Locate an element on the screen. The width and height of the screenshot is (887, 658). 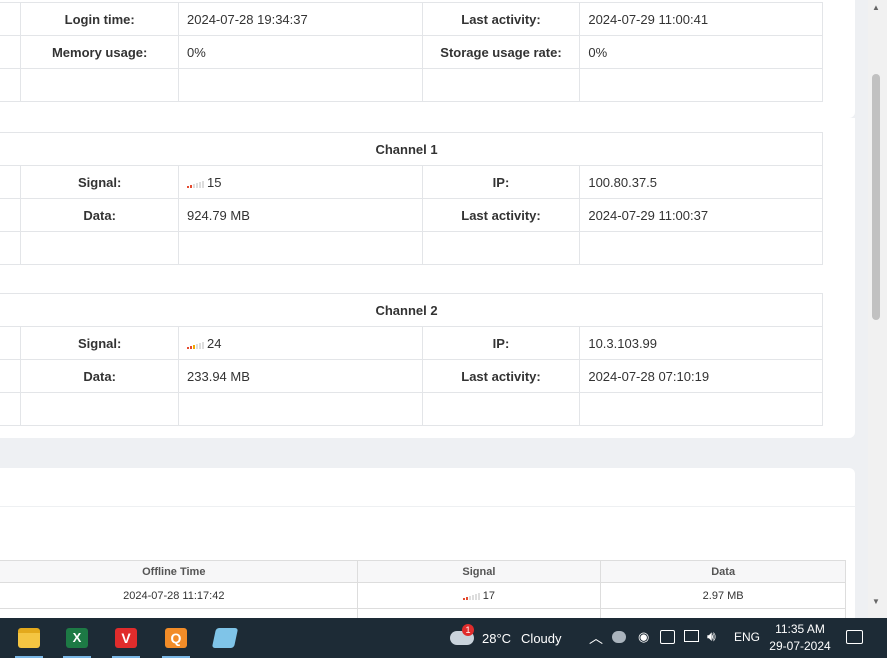
table-row: 2024-07-28 11:17:42 17 2.97 MB is located at coordinates (423, 595).